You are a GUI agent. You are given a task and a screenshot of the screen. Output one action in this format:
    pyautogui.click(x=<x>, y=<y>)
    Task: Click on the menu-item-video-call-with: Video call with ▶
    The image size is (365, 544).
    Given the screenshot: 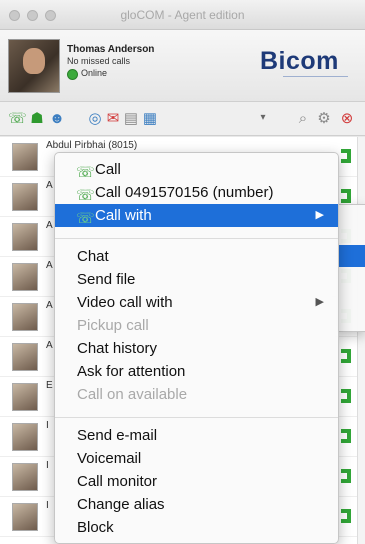 What is the action you would take?
    pyautogui.click(x=196, y=302)
    